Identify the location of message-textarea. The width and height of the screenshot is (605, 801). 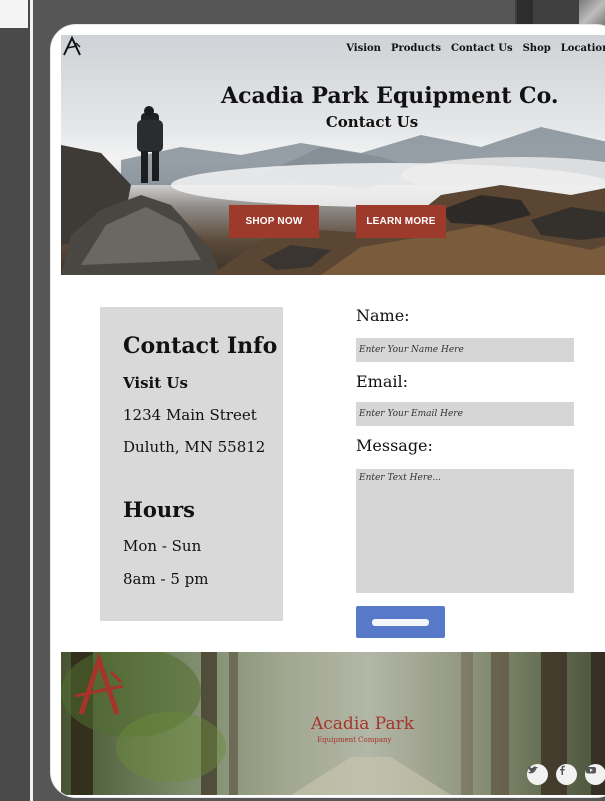
(465, 531).